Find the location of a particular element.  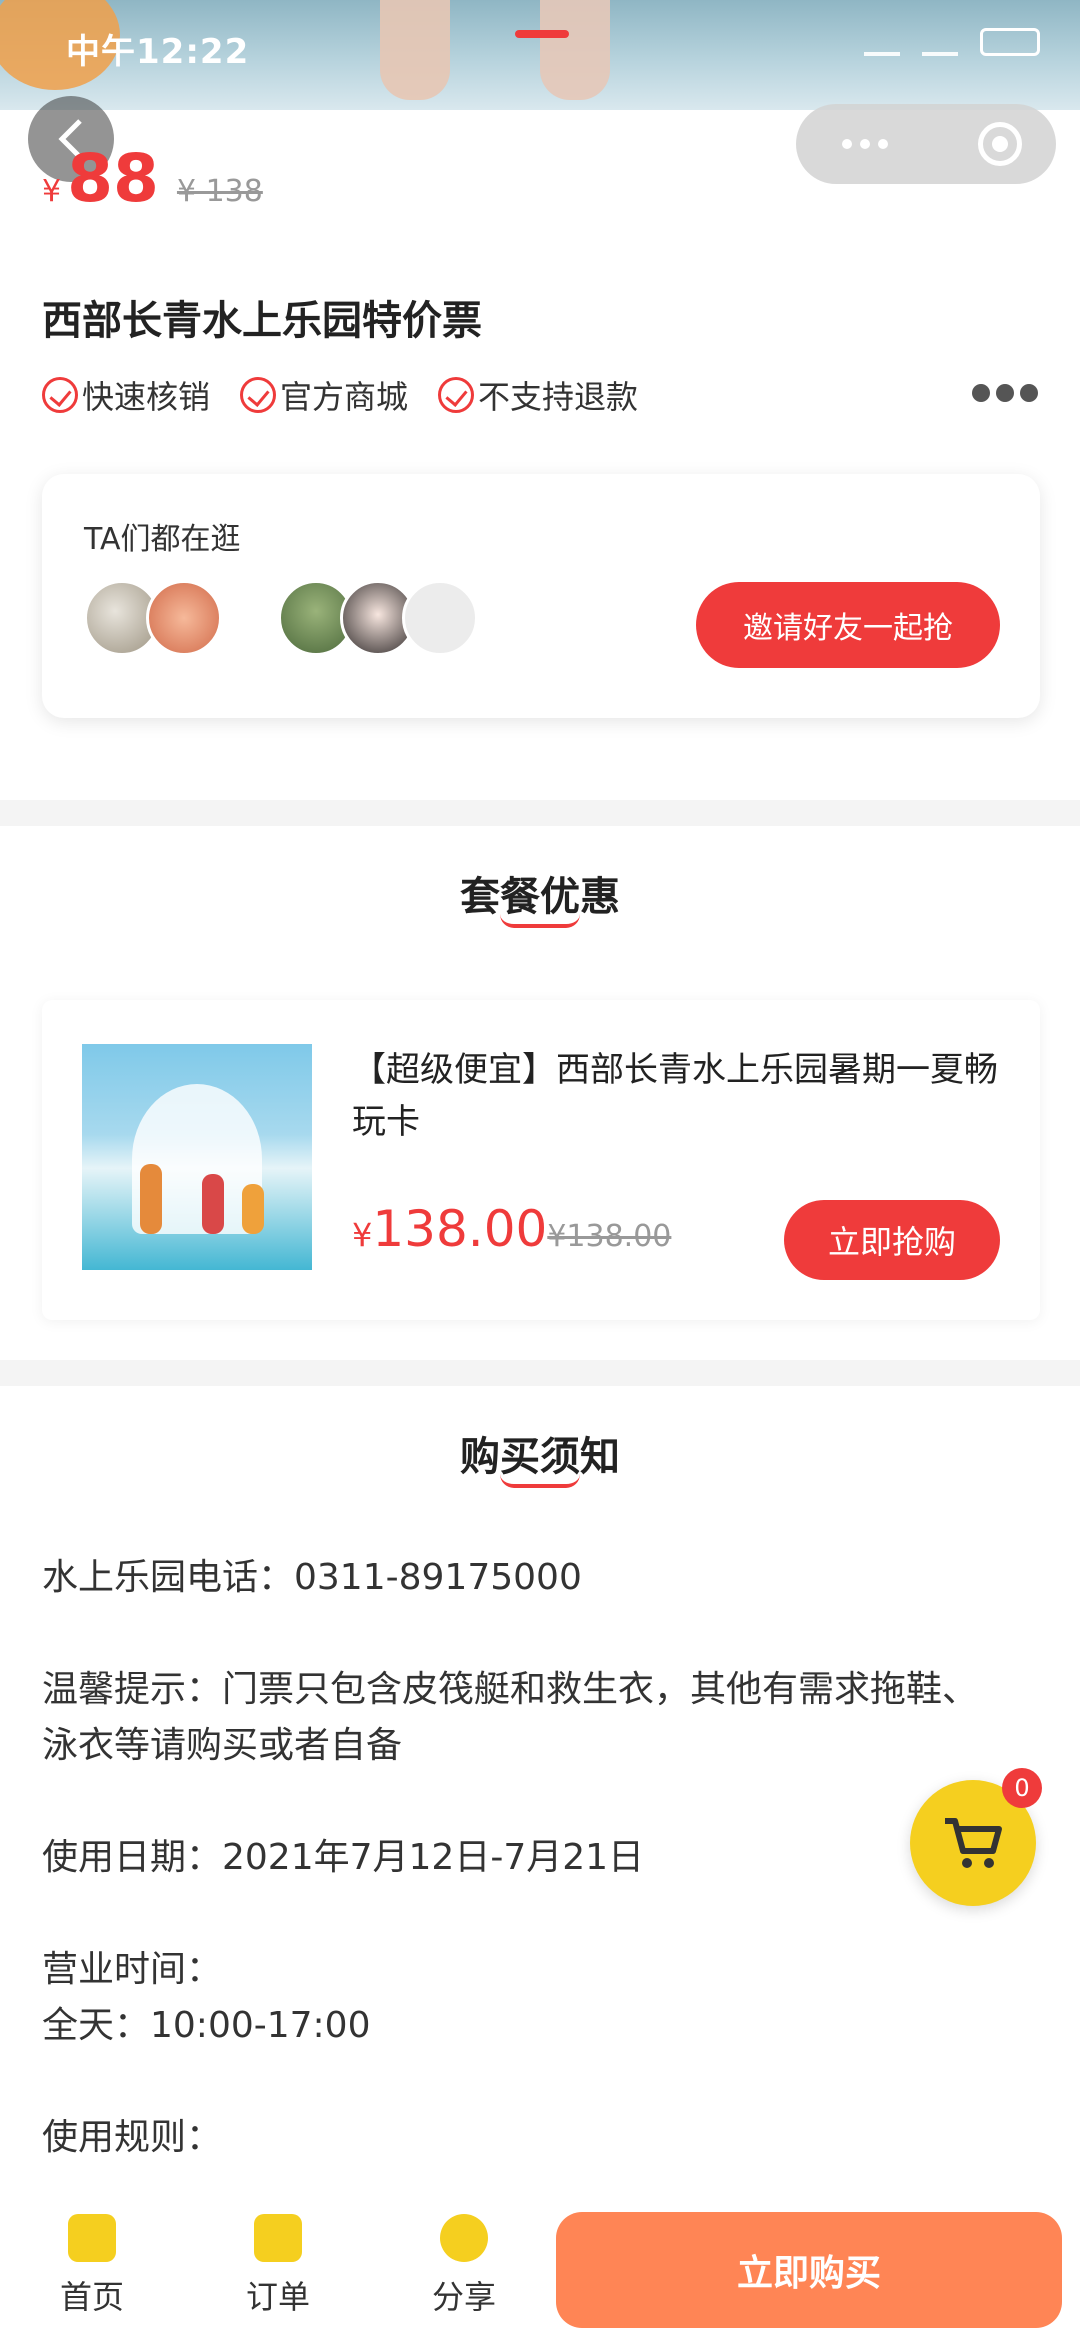

package-price: ¥ 138.00 ¥138.00 is located at coordinates (511, 1229).